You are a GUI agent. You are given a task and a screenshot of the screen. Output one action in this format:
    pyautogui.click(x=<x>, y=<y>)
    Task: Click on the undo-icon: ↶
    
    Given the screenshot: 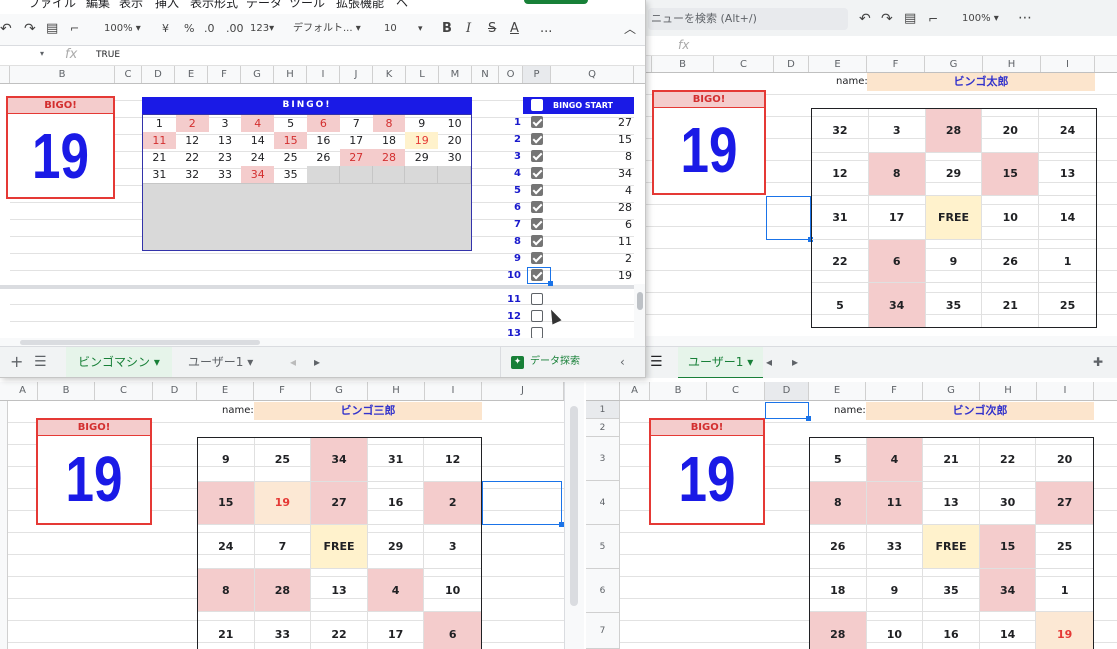 What is the action you would take?
    pyautogui.click(x=6, y=29)
    